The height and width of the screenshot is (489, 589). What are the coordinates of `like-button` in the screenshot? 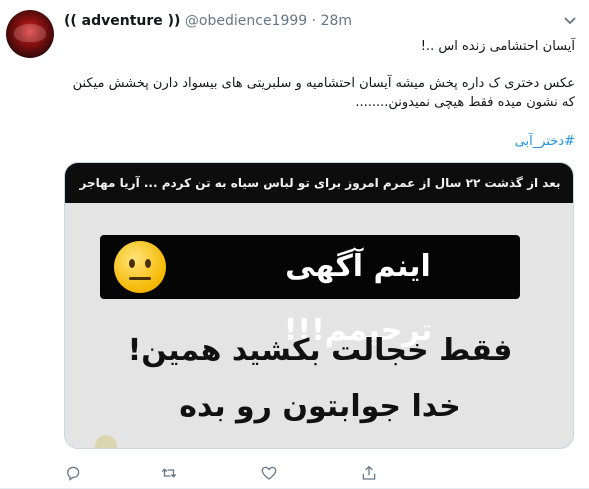 It's located at (269, 473).